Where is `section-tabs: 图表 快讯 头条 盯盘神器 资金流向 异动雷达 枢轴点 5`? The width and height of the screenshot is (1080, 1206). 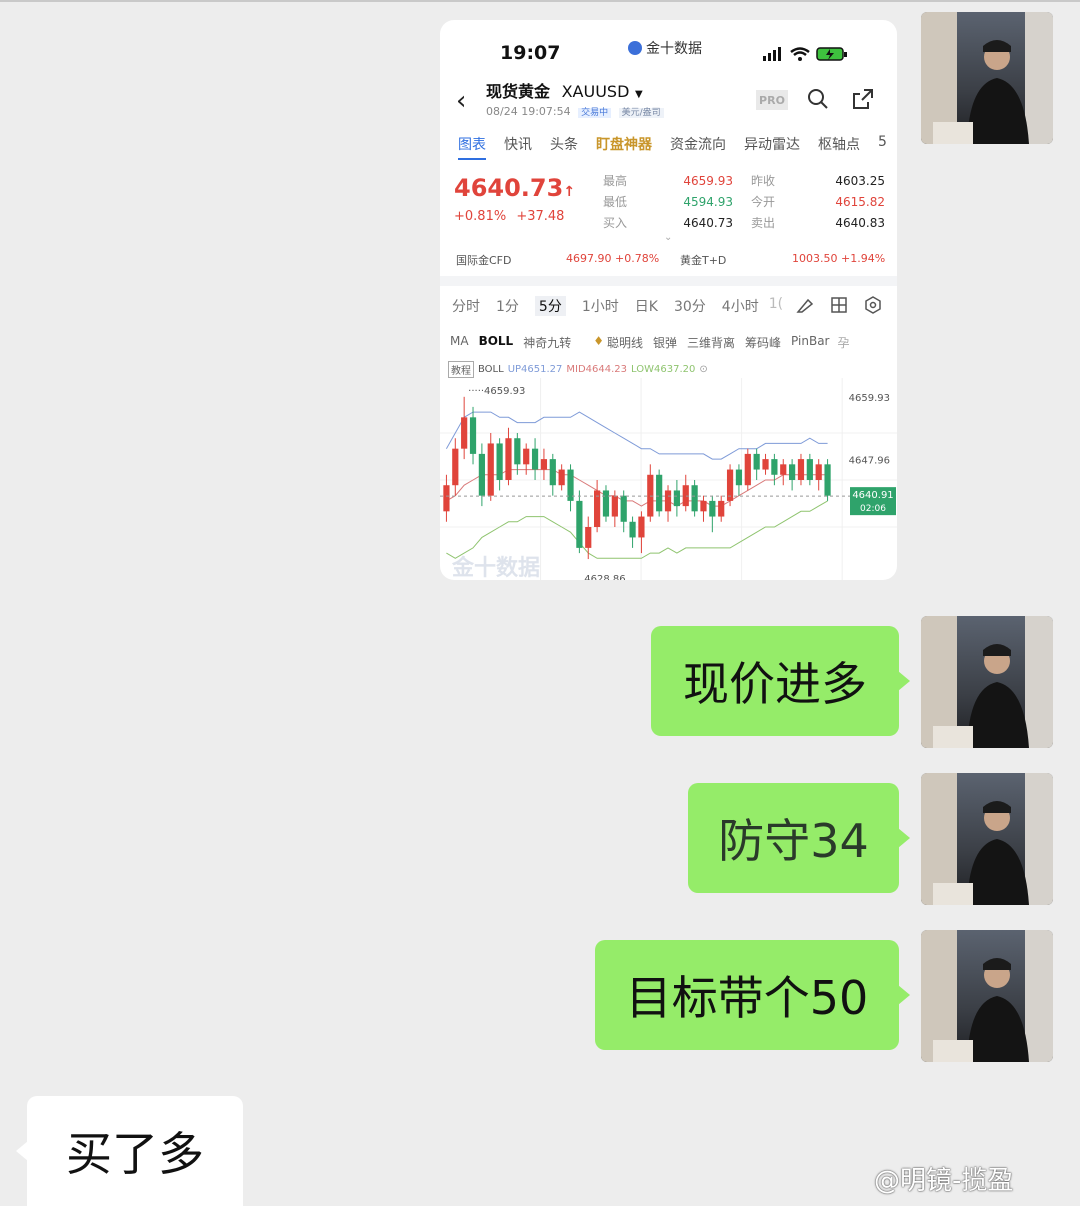 section-tabs: 图表 快讯 头条 盯盘神器 资金流向 异动雷达 枢轴点 5 is located at coordinates (672, 147).